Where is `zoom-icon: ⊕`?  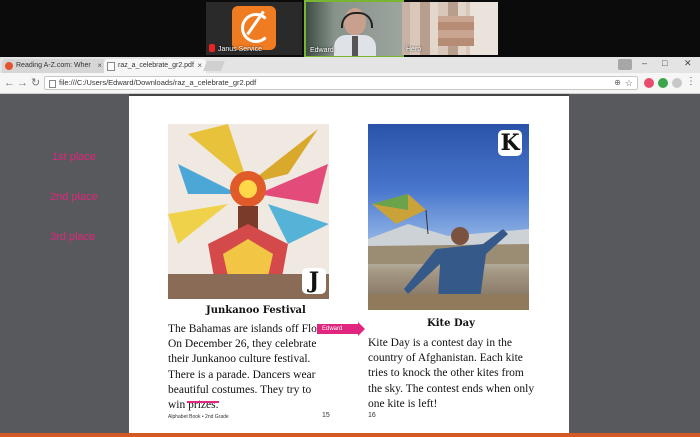
zoom-icon: ⊕ is located at coordinates (617, 83).